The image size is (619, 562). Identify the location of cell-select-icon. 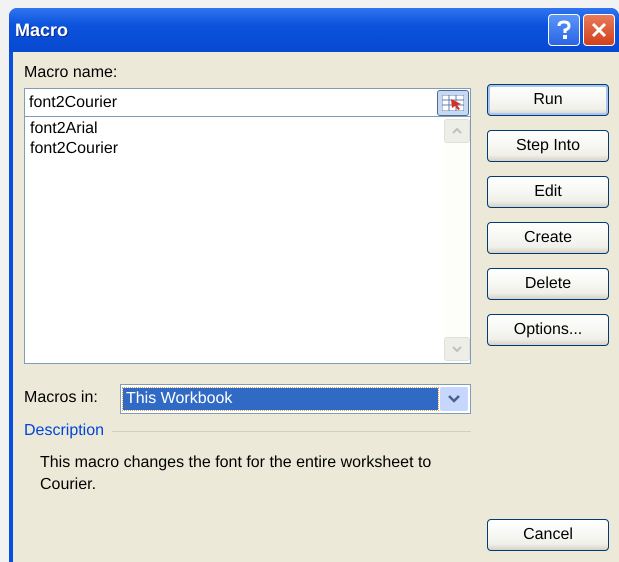
(453, 102).